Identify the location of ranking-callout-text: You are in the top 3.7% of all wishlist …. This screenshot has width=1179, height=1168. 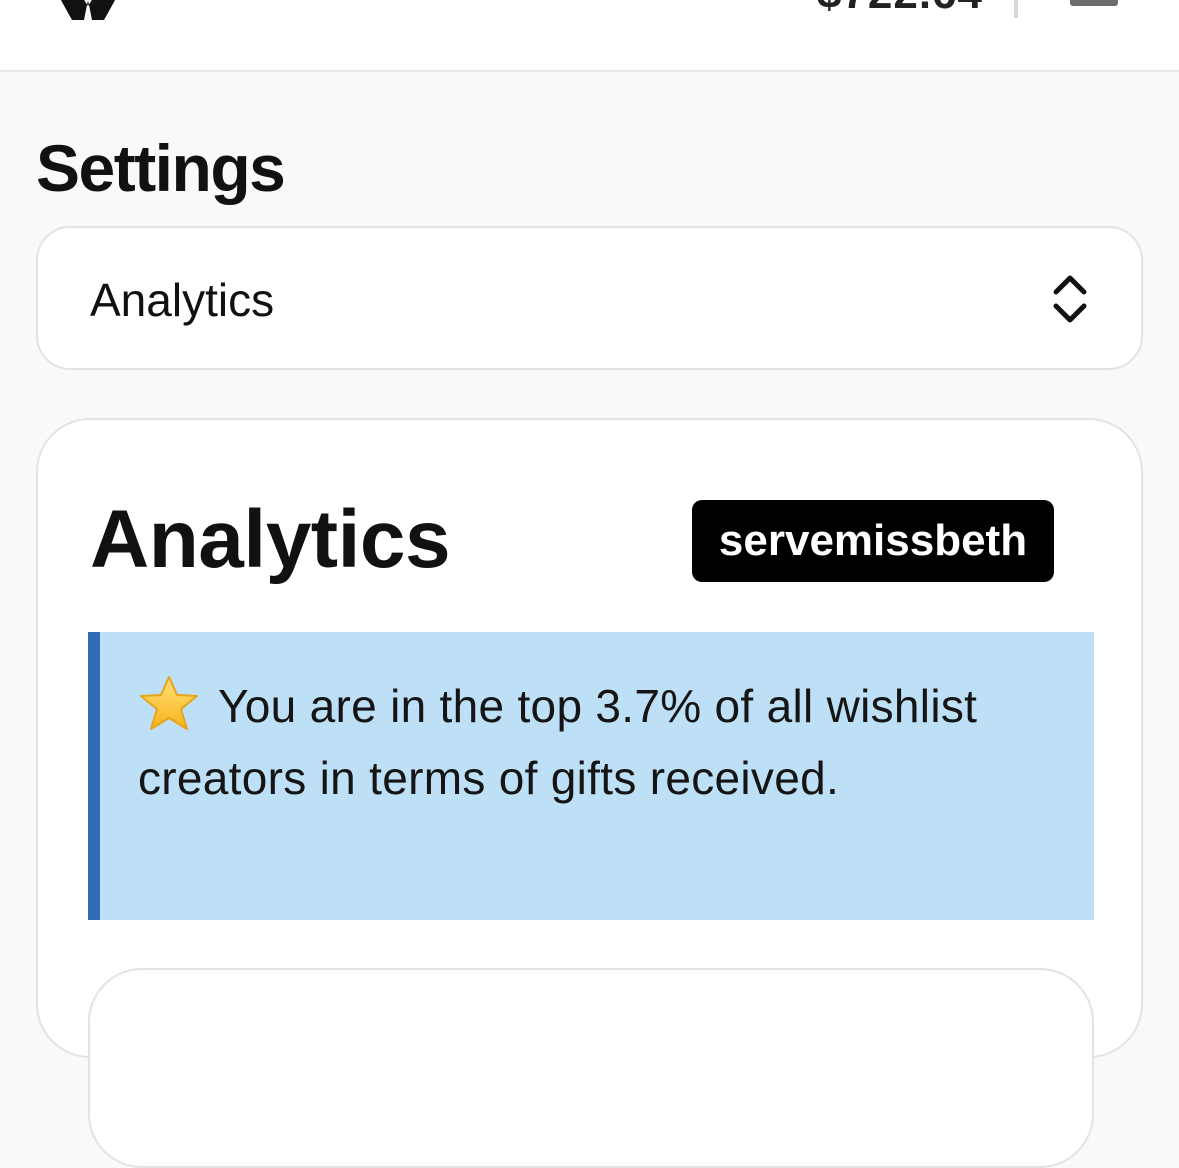
(558, 742).